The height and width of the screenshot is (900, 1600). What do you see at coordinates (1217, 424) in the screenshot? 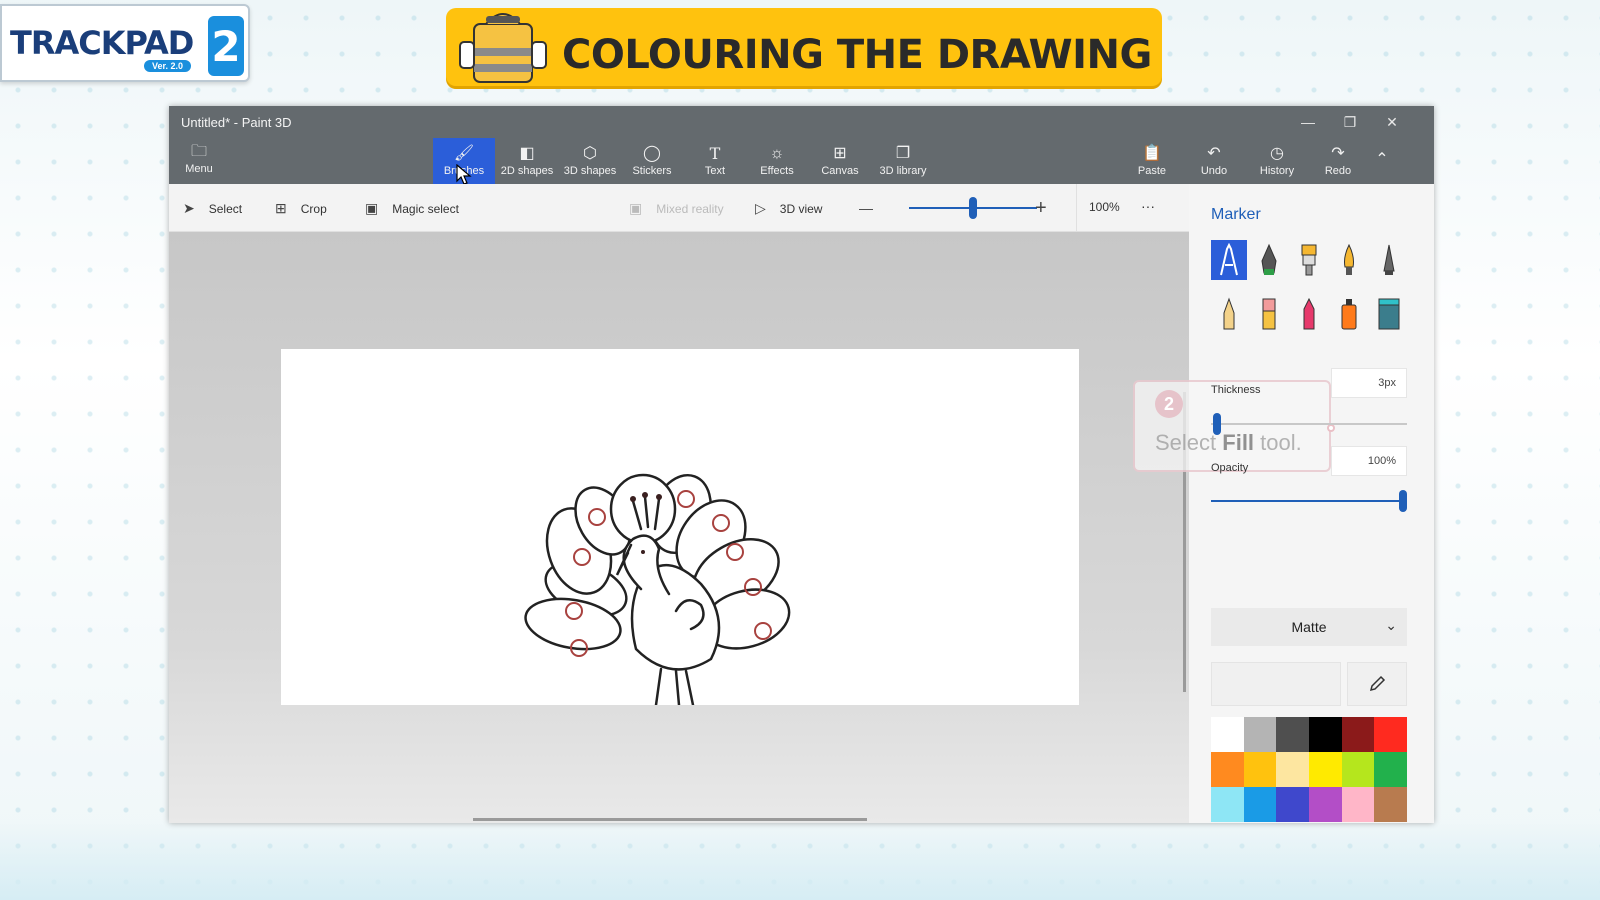
I see `thickness-slider-thumb` at bounding box center [1217, 424].